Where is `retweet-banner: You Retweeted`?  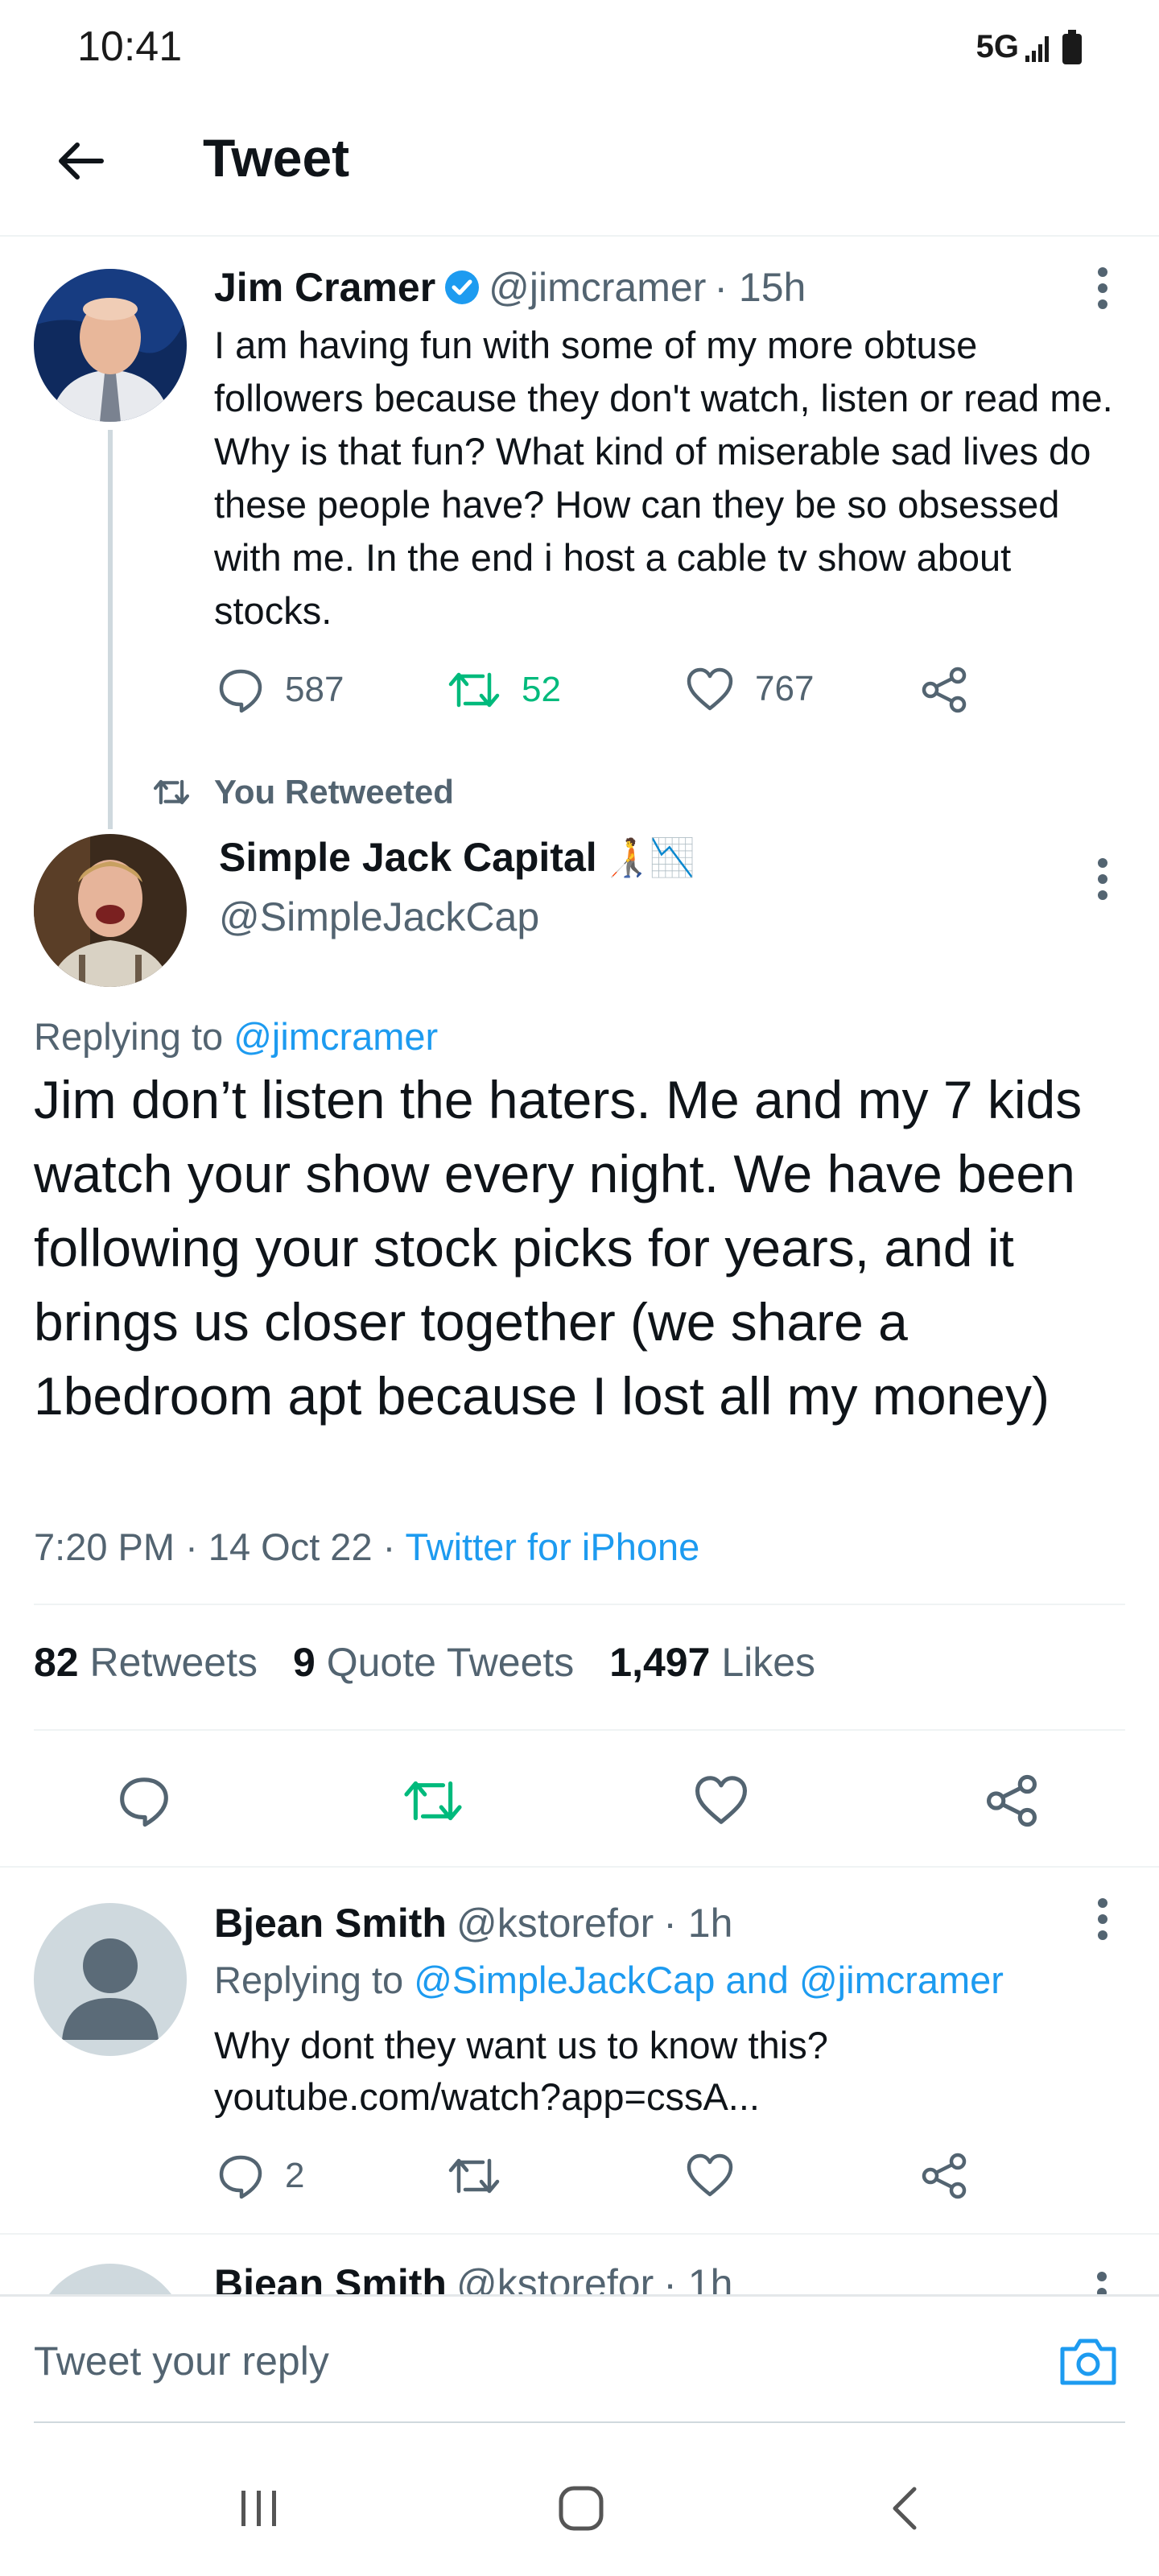 retweet-banner: You Retweeted is located at coordinates (303, 792).